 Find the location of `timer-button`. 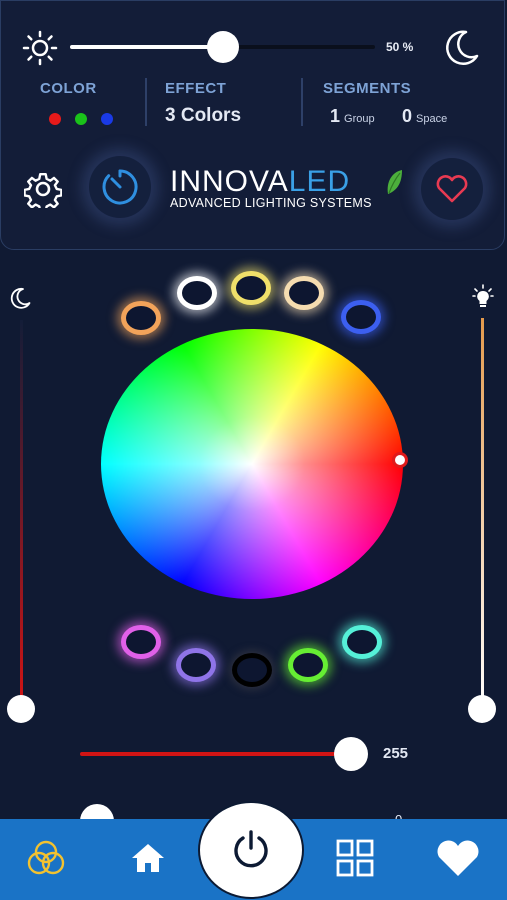

timer-button is located at coordinates (120, 187).